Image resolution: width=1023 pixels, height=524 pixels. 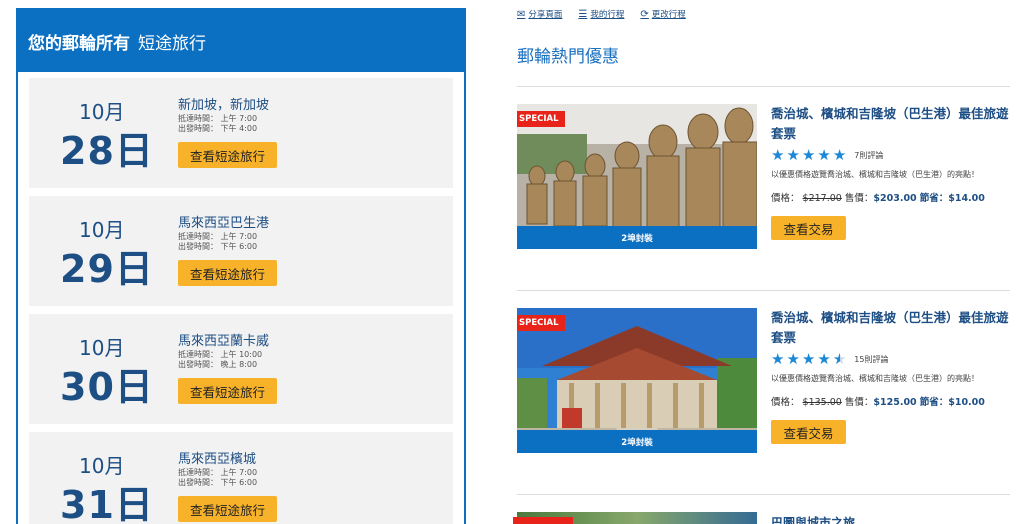 What do you see at coordinates (668, 15) in the screenshot?
I see `change-itinerary-label: 更改行程` at bounding box center [668, 15].